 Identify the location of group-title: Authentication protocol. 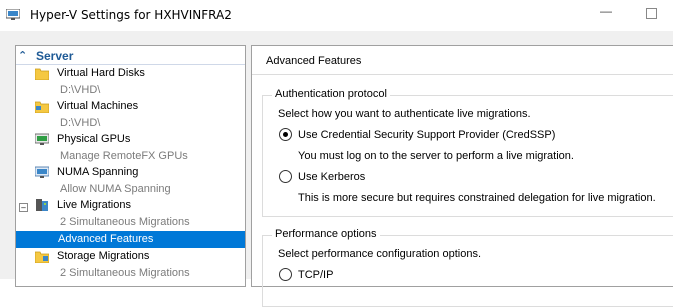
(331, 94).